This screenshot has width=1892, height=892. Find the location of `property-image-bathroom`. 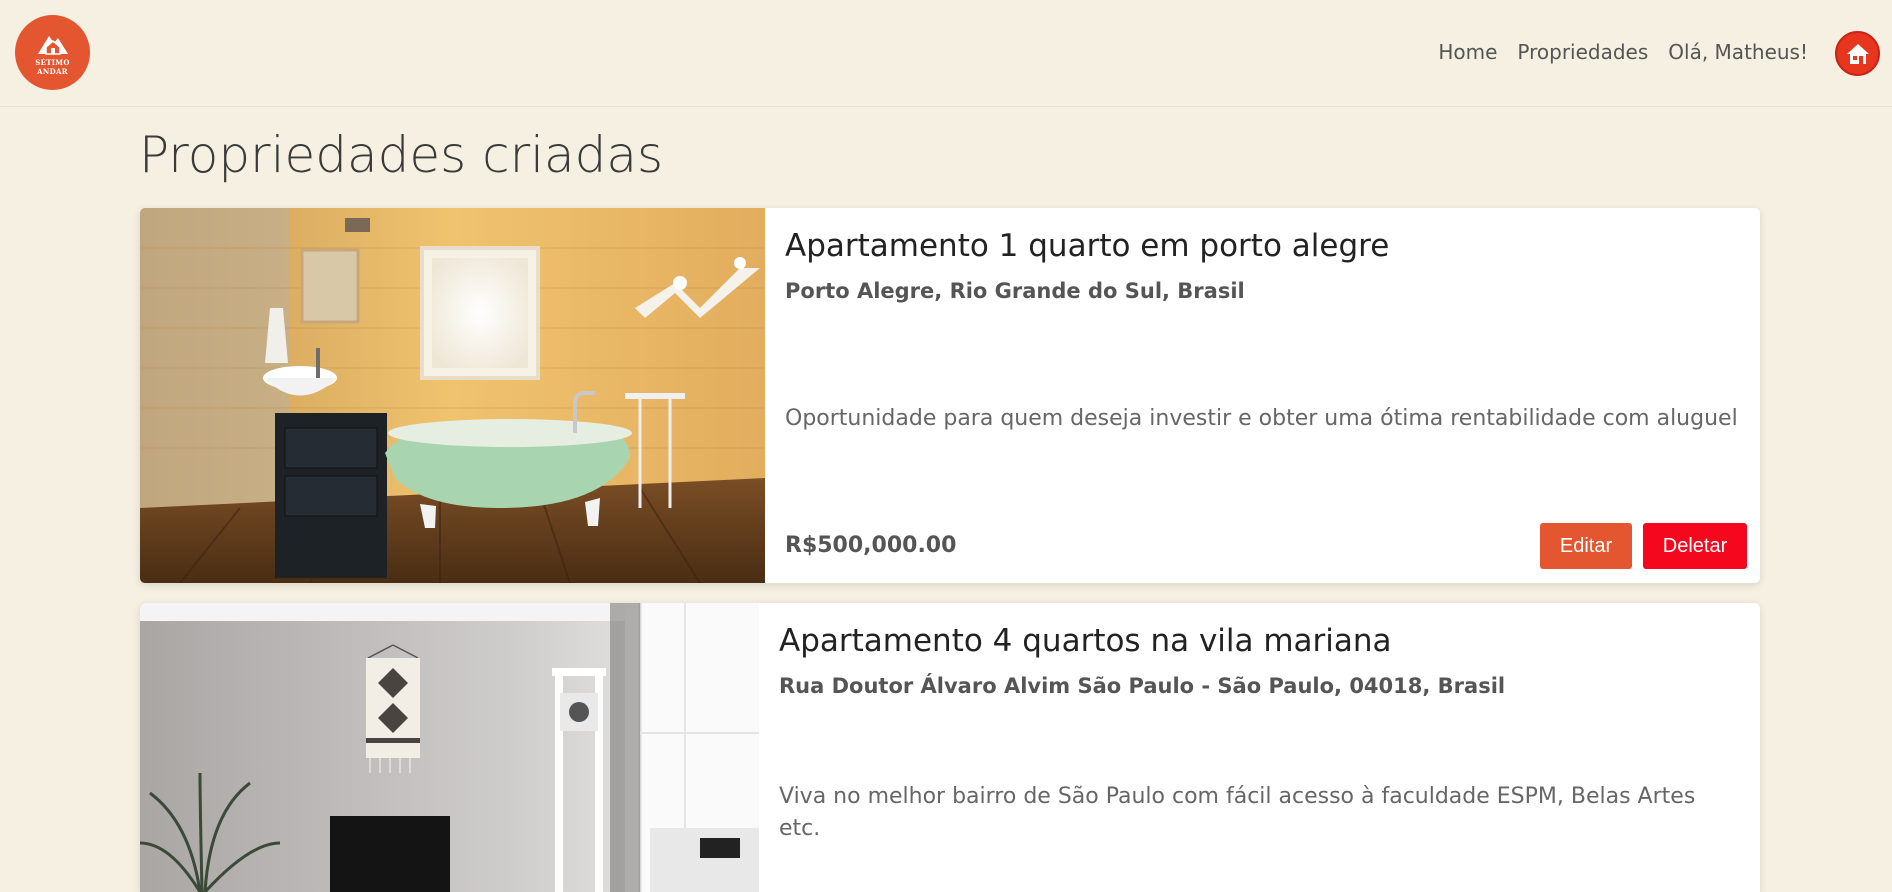

property-image-bathroom is located at coordinates (452, 395).